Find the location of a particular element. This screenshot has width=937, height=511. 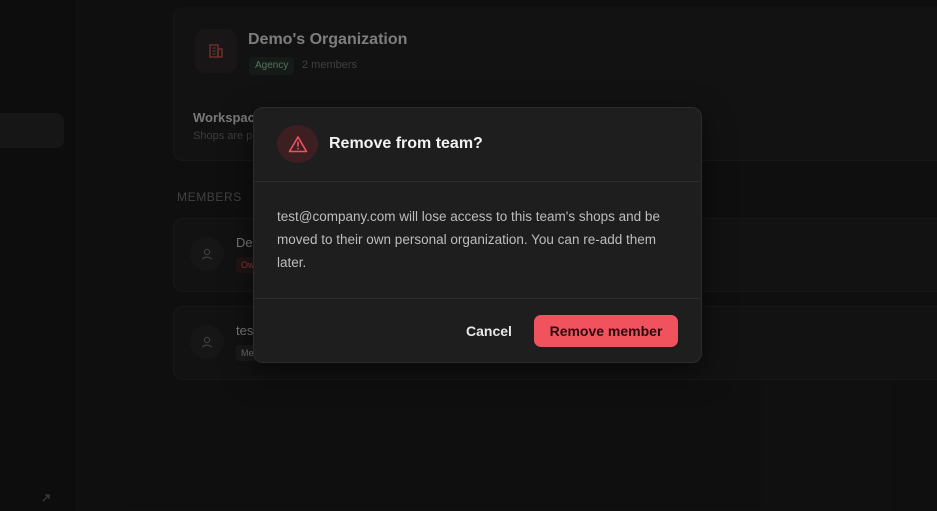

dialog-title: Remove from team? is located at coordinates (406, 143).